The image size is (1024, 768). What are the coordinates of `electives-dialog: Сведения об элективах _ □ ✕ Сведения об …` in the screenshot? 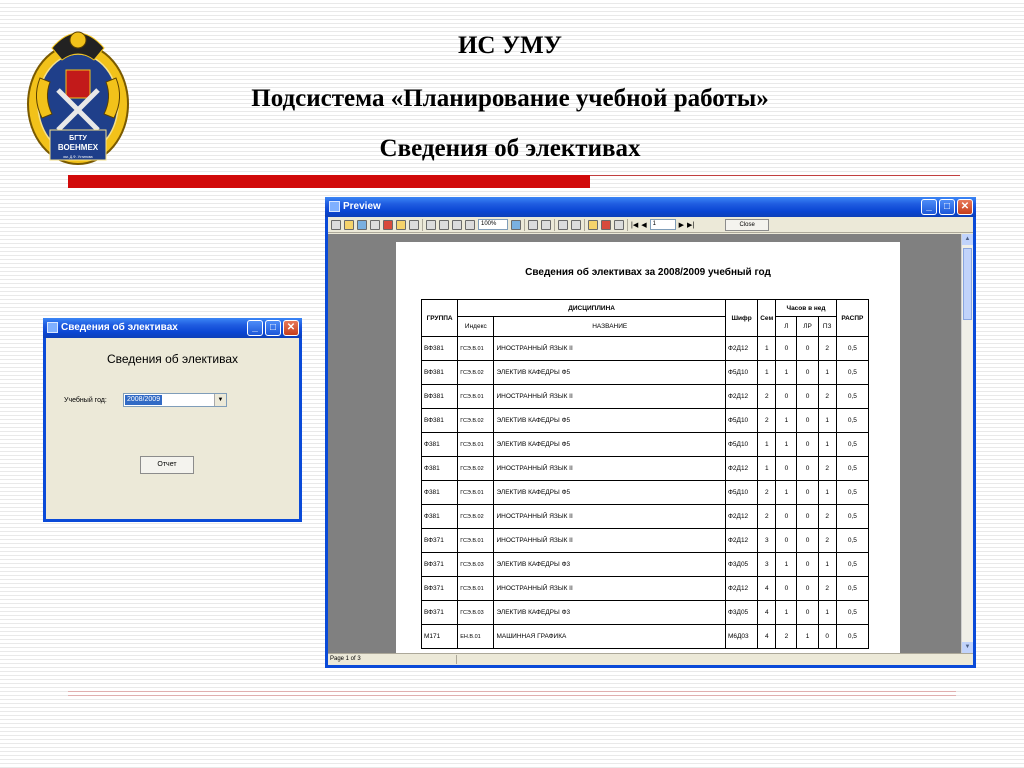 It's located at (172, 420).